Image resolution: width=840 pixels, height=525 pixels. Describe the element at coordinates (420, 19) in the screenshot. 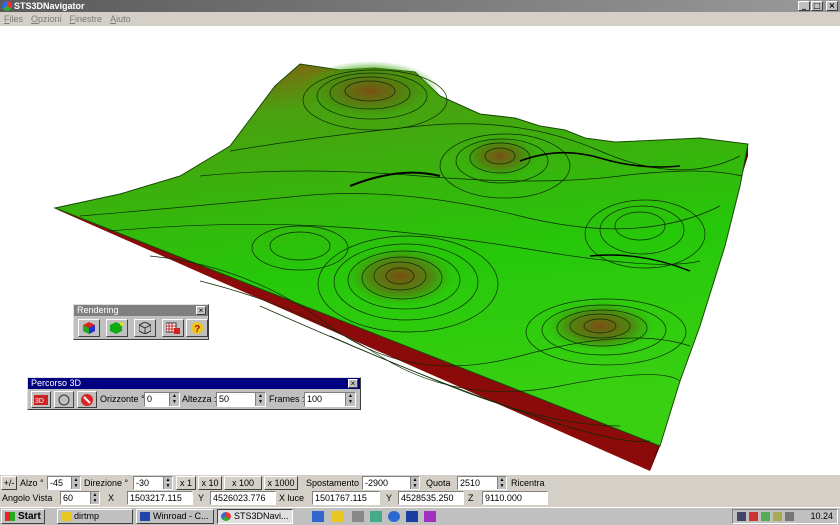

I see `menu-bar: Files Opzioni Finestre Aiuto` at that location.